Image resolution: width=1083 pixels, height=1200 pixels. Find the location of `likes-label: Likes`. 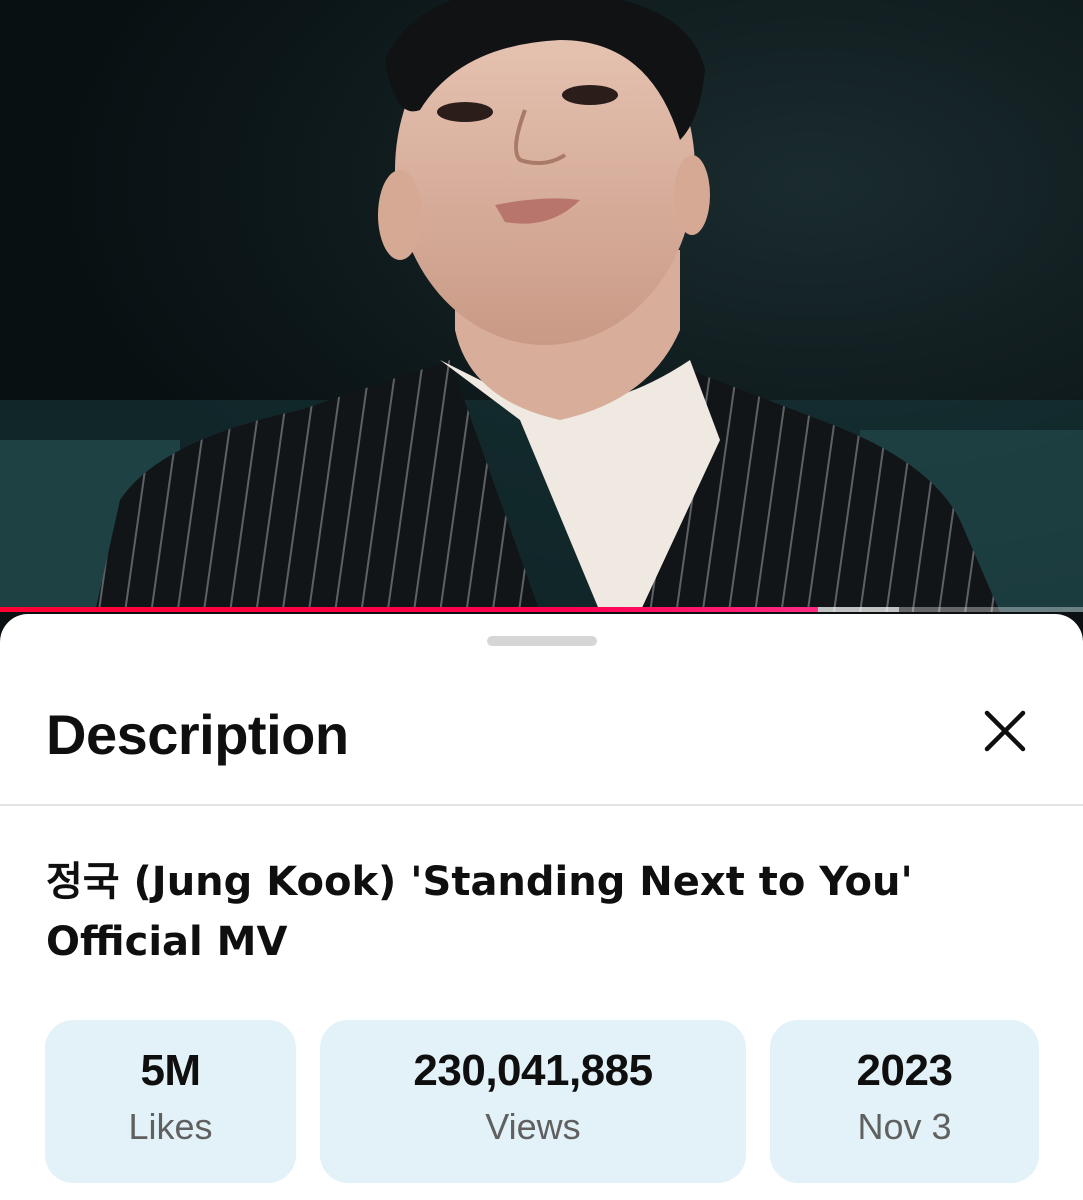

likes-label: Likes is located at coordinates (170, 1126).